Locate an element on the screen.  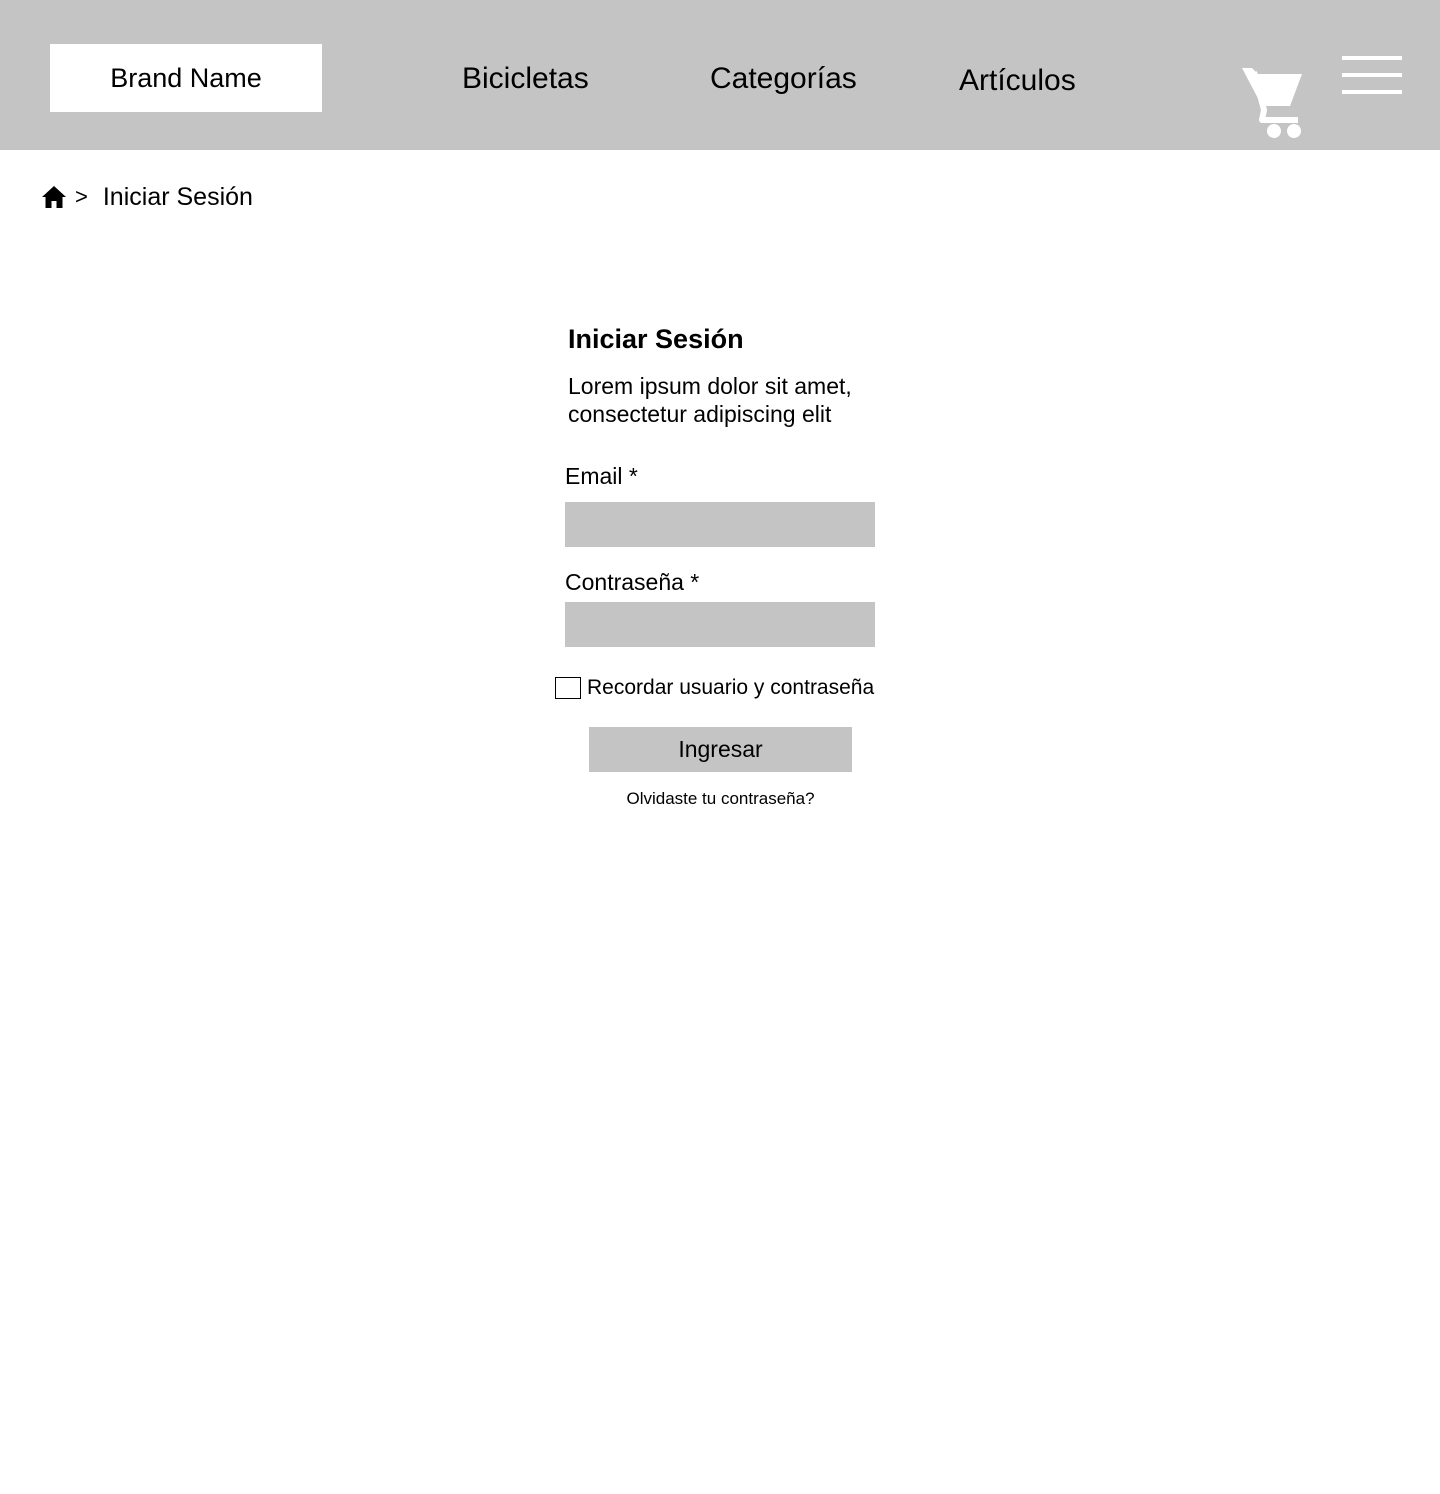
nav-item-bicicletas: Bicicletas is located at coordinates (525, 79).